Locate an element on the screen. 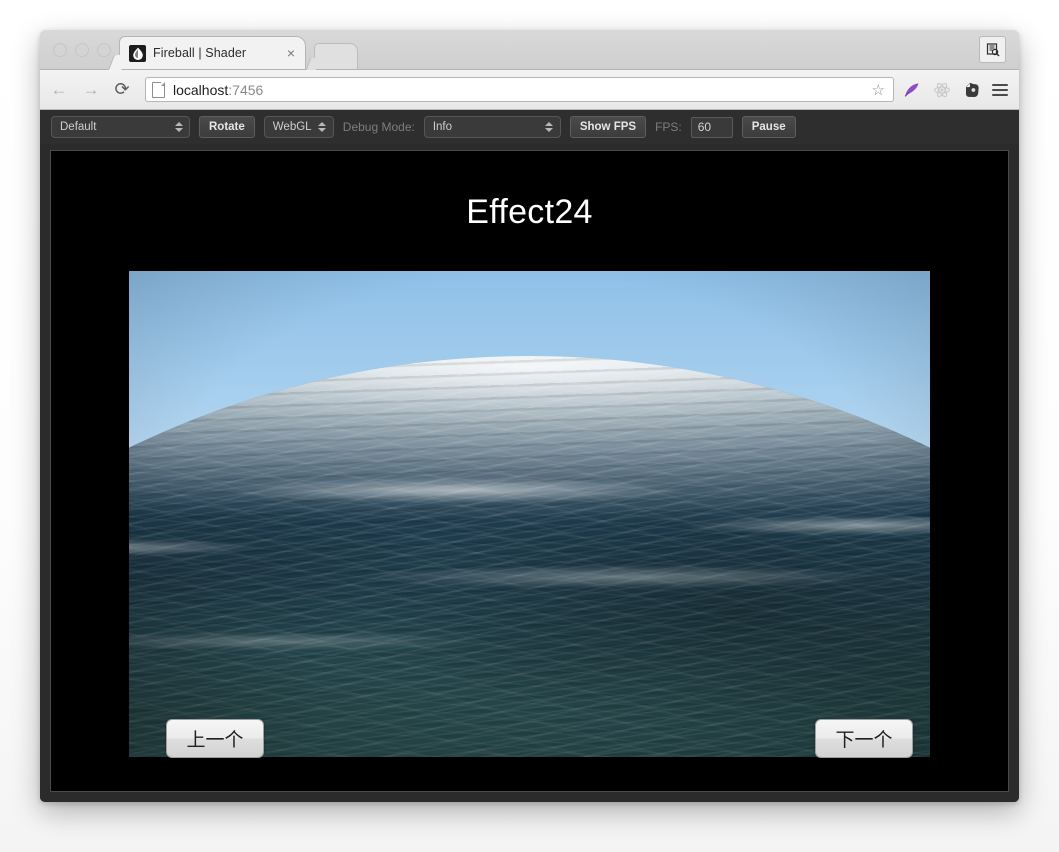  debug-mode-select: Info is located at coordinates (492, 127).